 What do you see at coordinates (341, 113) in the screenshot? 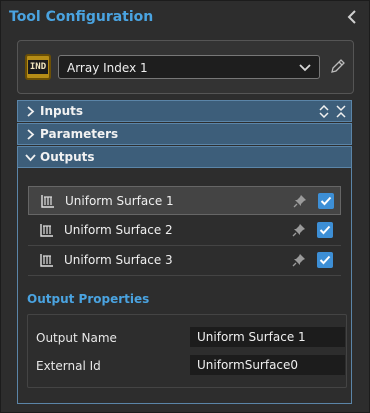
I see `collapse-all-icon` at bounding box center [341, 113].